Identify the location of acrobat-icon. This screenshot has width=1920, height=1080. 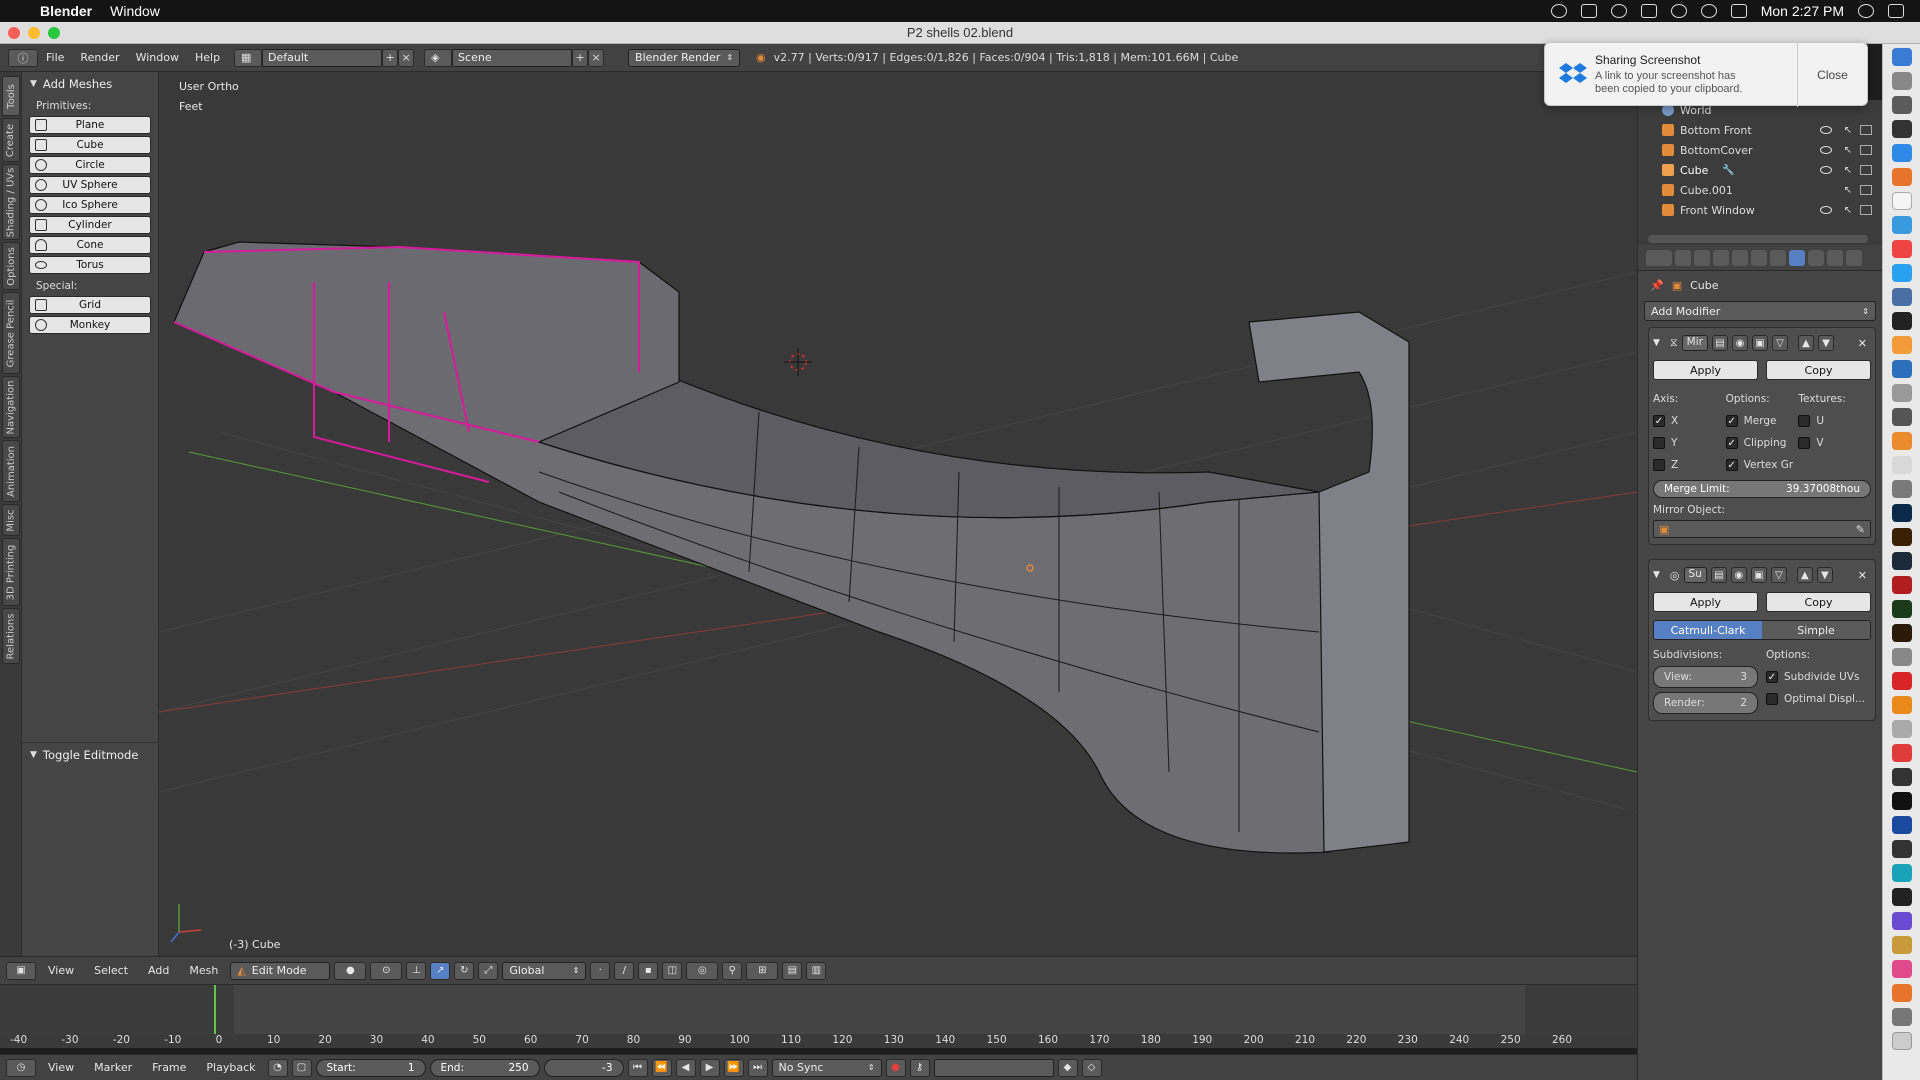
(1902, 585).